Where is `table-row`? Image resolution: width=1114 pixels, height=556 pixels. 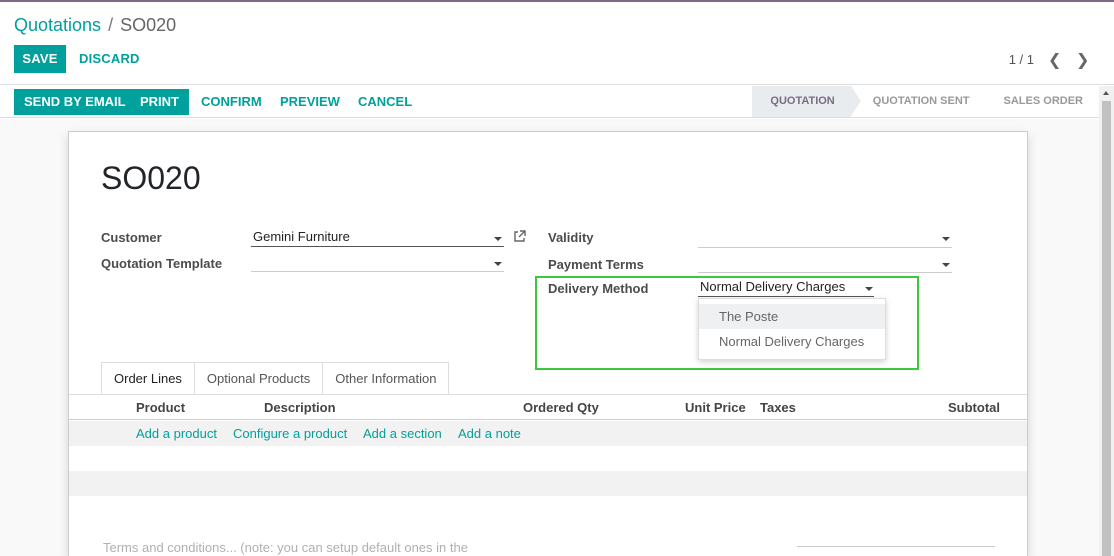 table-row is located at coordinates (548, 483).